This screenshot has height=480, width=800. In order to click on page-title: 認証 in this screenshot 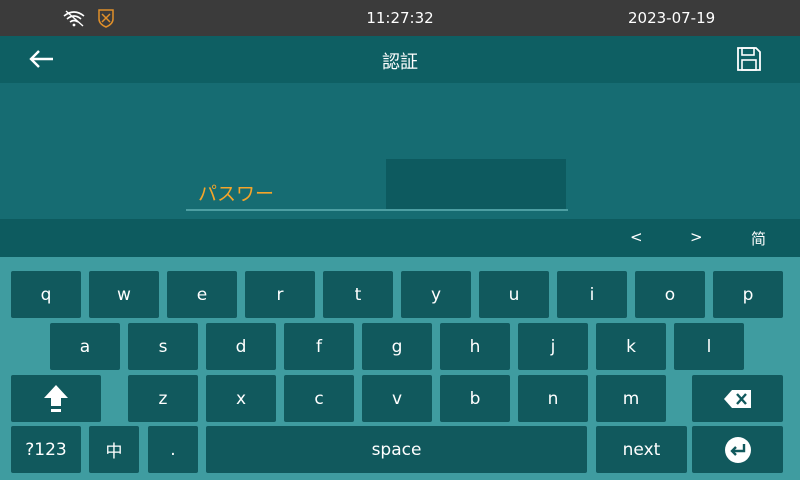, I will do `click(400, 62)`.